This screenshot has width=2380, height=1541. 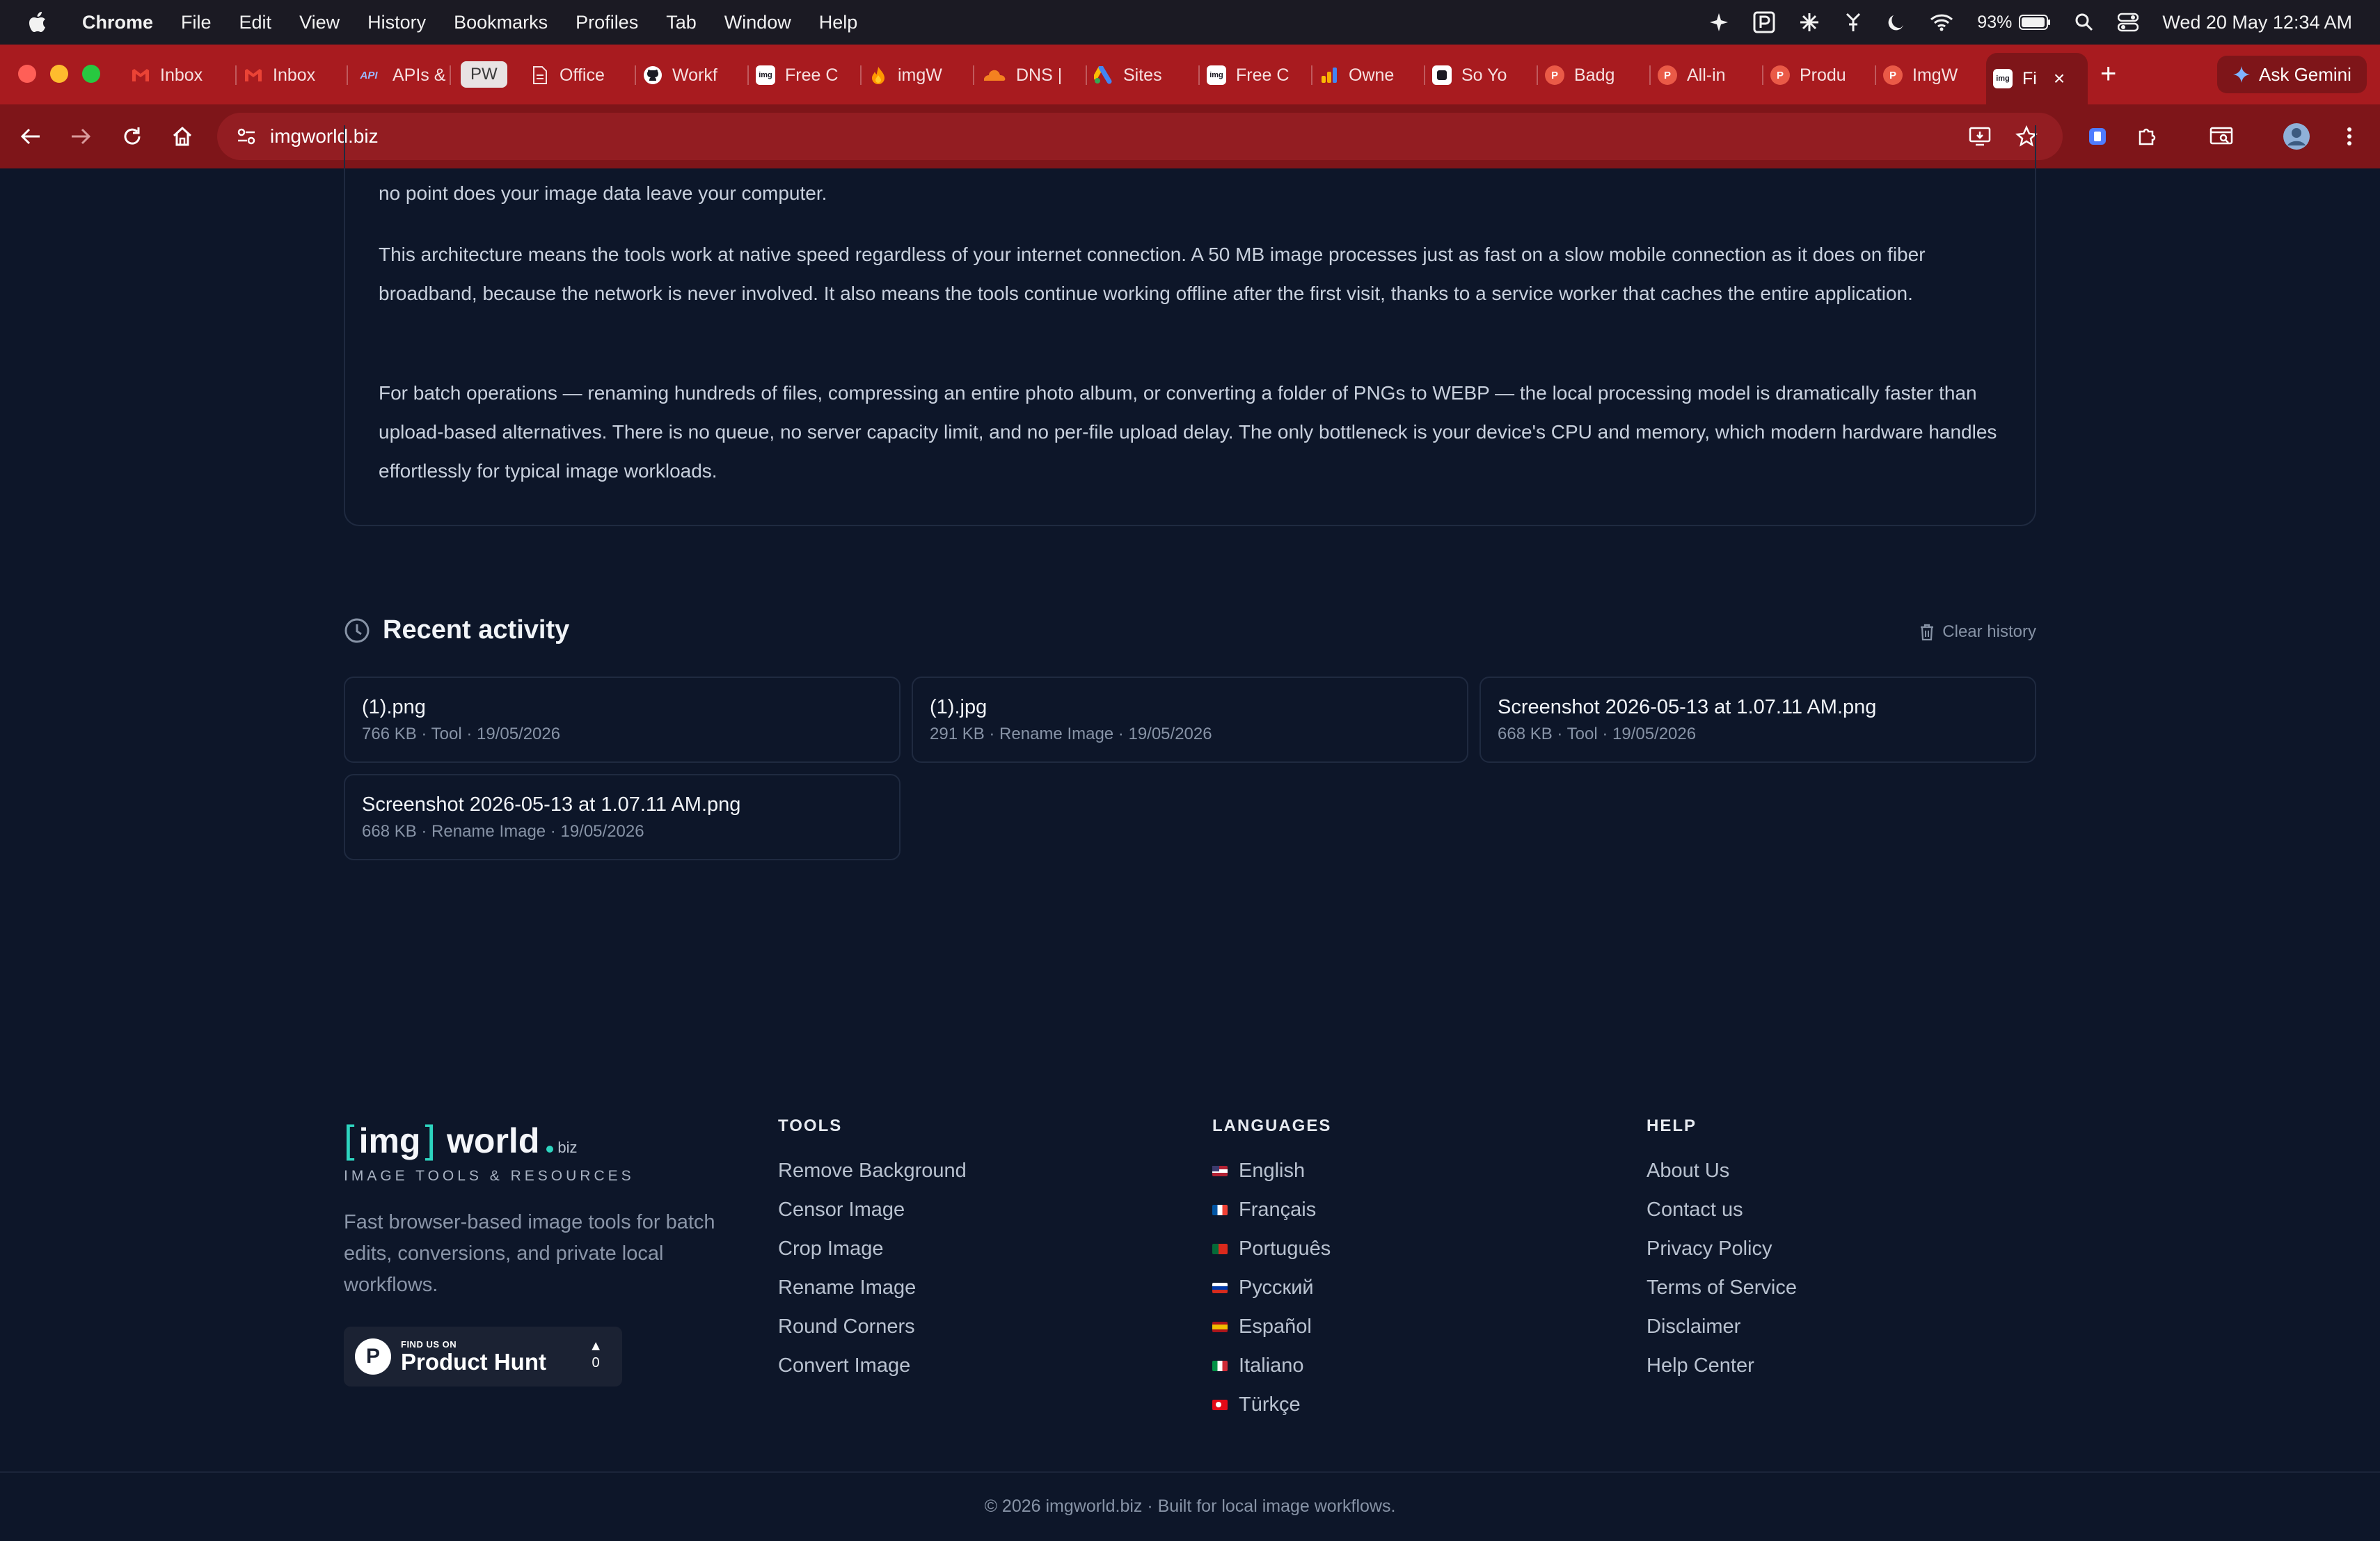 I want to click on footer-link-rename-image: Rename Image, so click(x=873, y=1287).